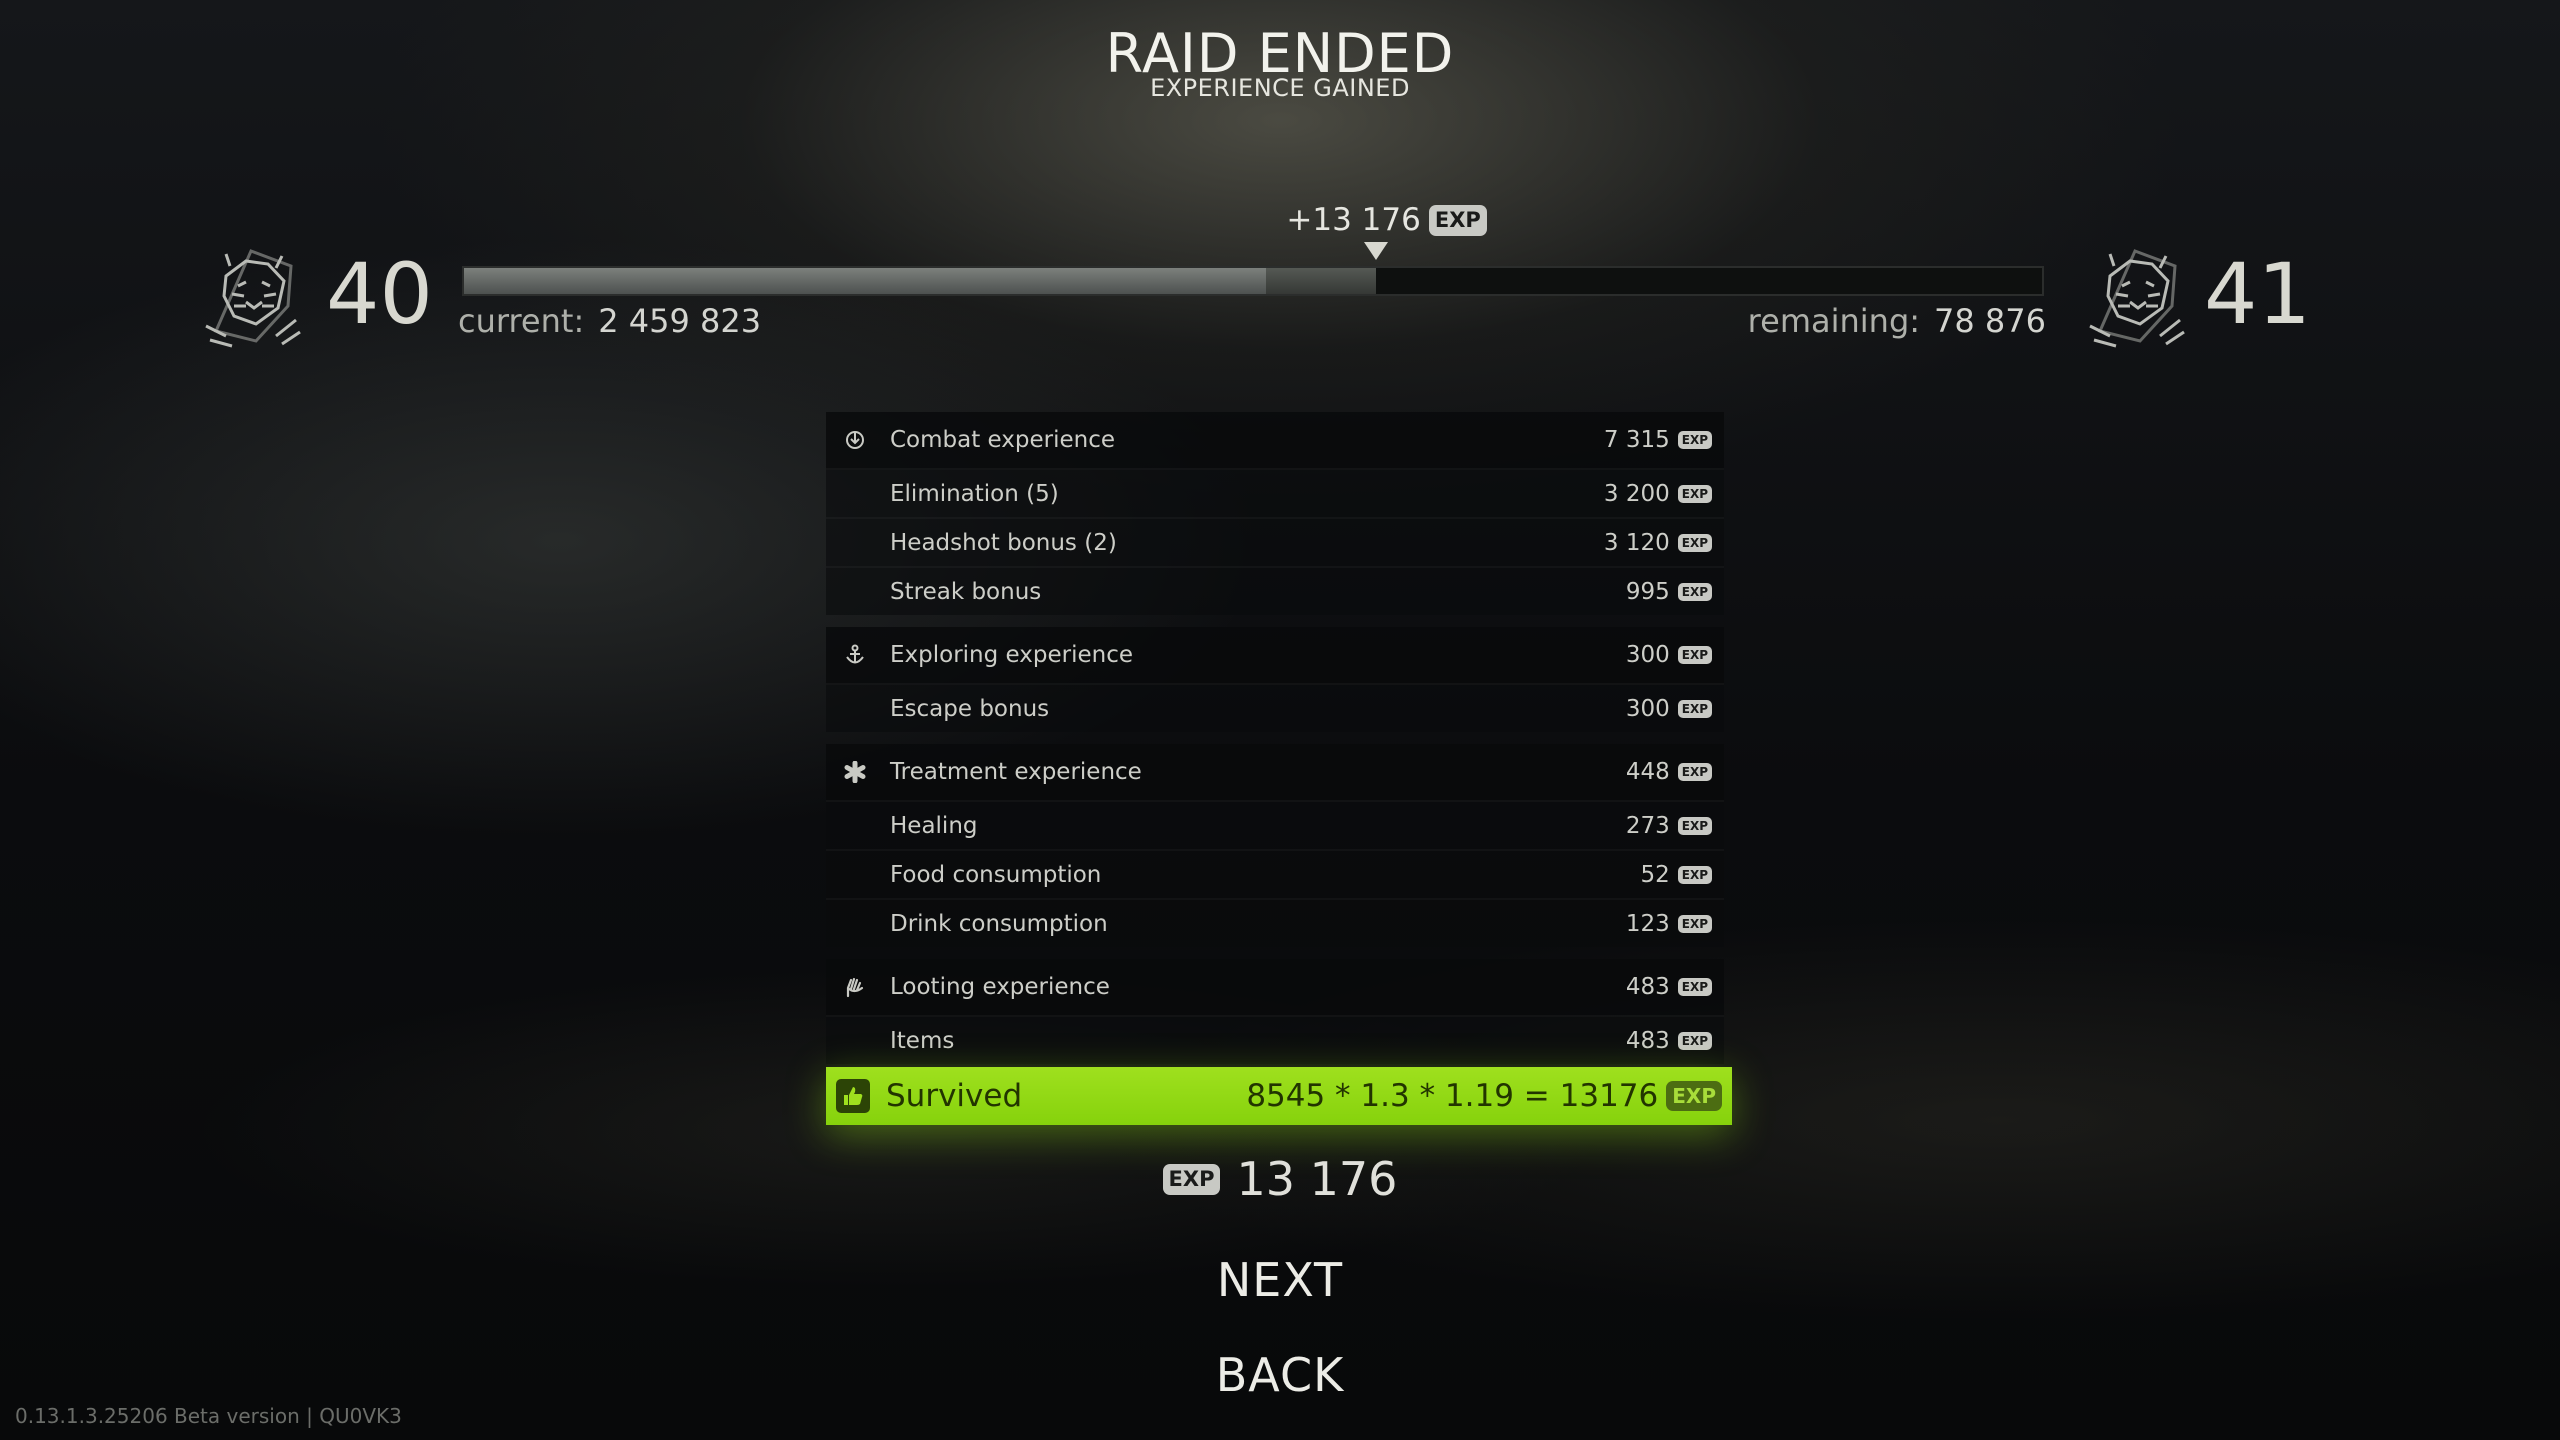 The width and height of the screenshot is (2560, 1440). What do you see at coordinates (1275, 988) in the screenshot?
I see `group-header: Looting experience 483 EXP` at bounding box center [1275, 988].